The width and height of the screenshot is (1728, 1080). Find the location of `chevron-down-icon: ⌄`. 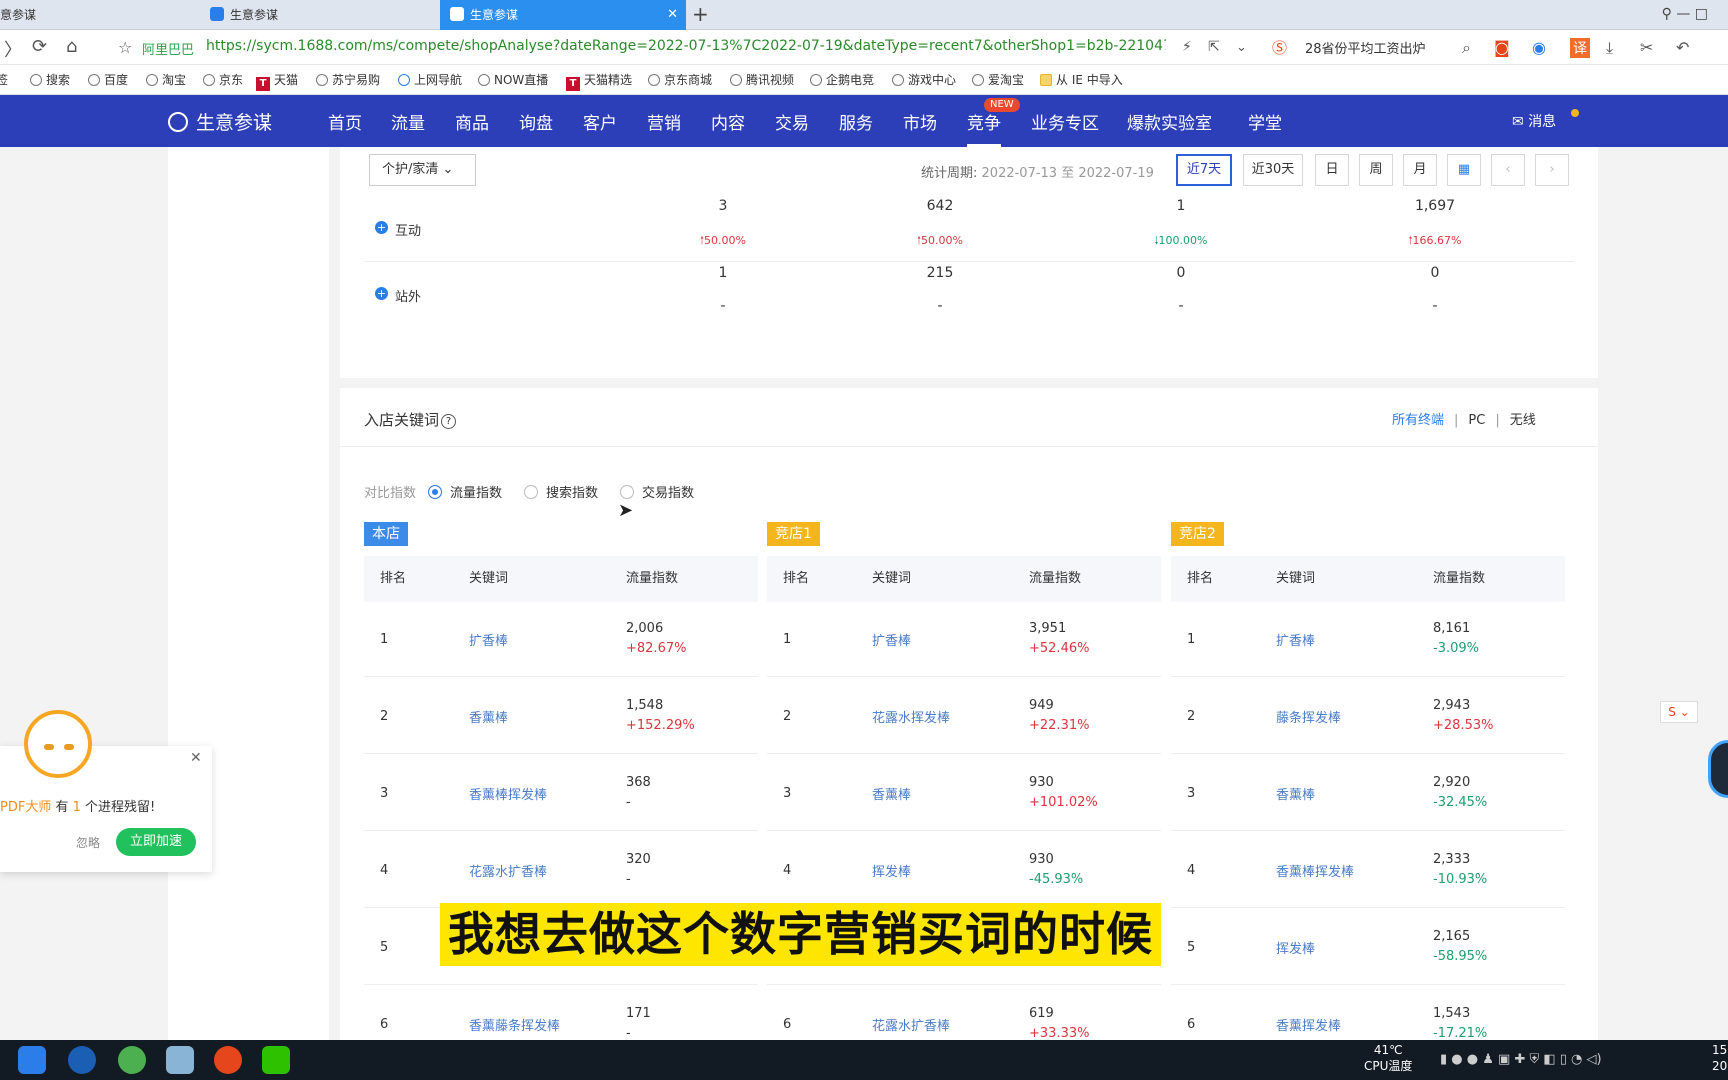

chevron-down-icon: ⌄ is located at coordinates (1241, 47).